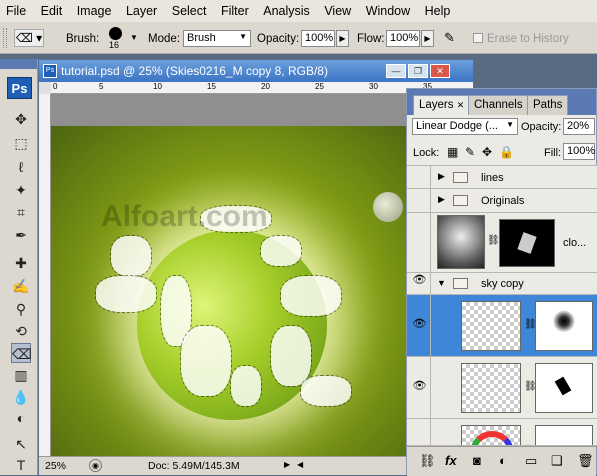  What do you see at coordinates (579, 151) in the screenshot?
I see `fill-input: 100%` at bounding box center [579, 151].